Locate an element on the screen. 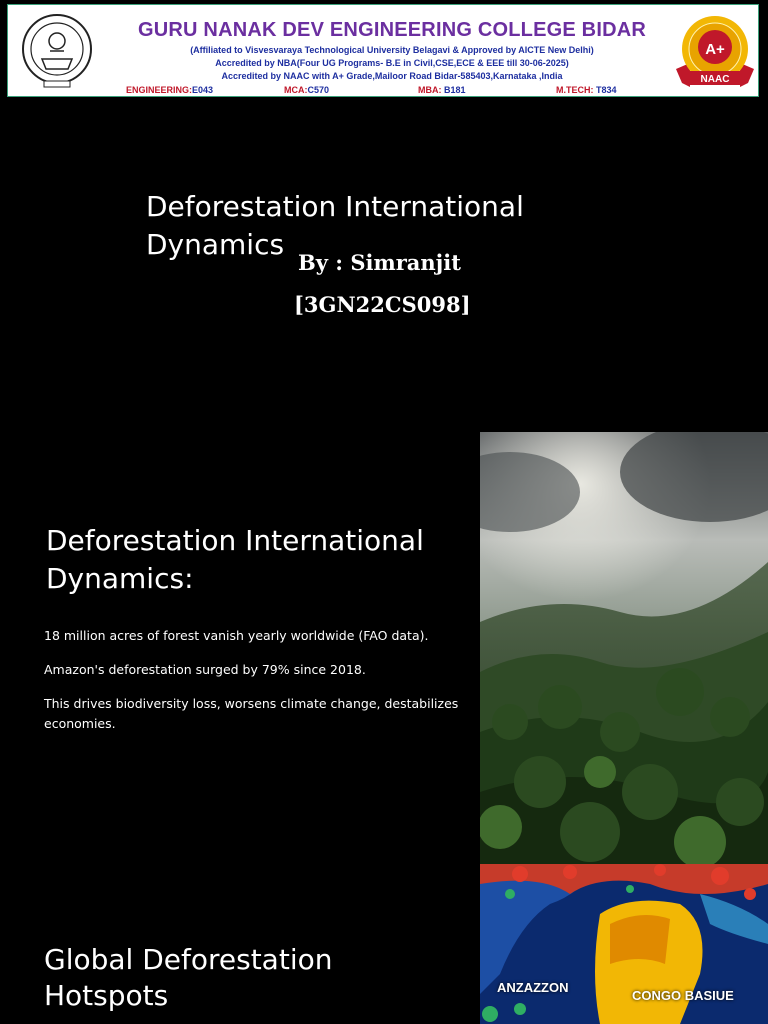 Image resolution: width=768 pixels, height=1024 pixels. map-label-congo: CONGO BASIUE is located at coordinates (683, 995).